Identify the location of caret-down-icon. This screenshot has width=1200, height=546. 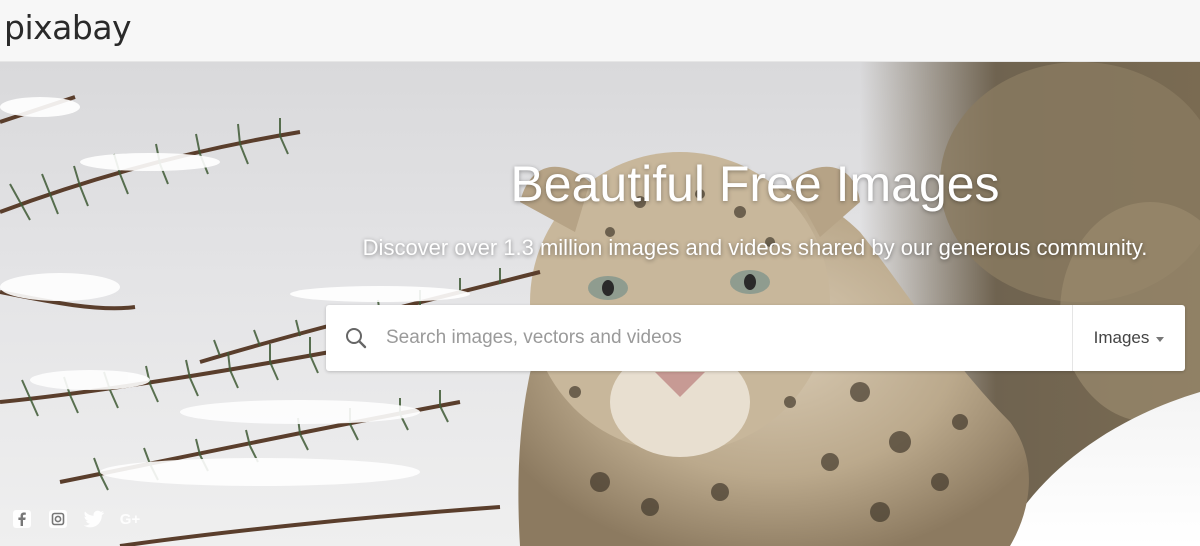
(1160, 339).